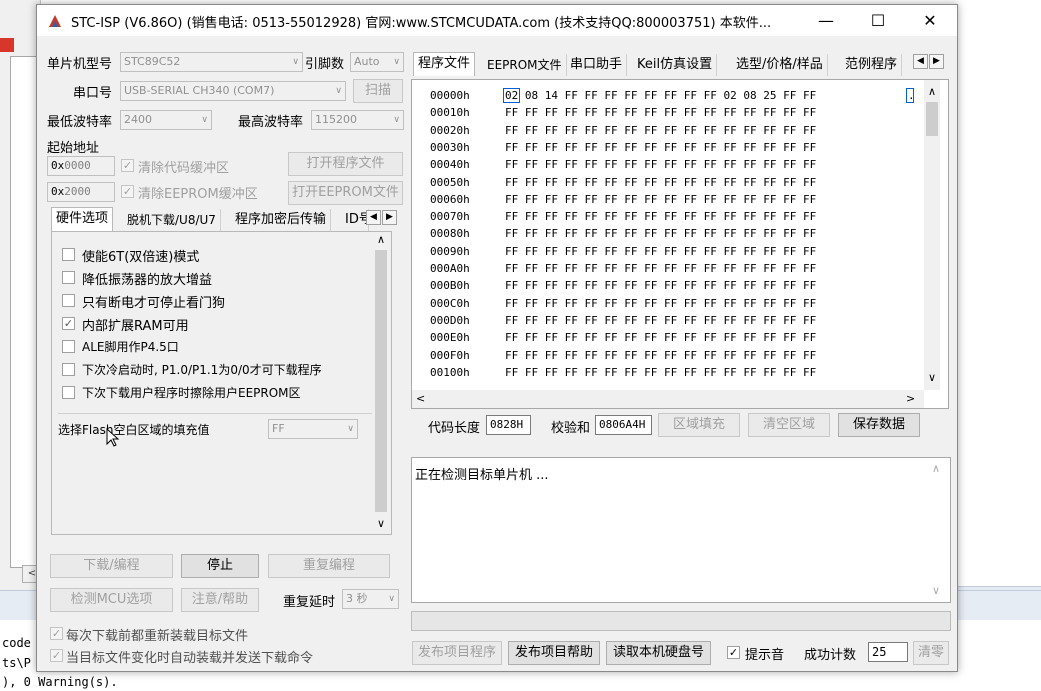 The image size is (1041, 691). Describe the element at coordinates (450, 165) in the screenshot. I see `hex-row-address: 00040h` at that location.